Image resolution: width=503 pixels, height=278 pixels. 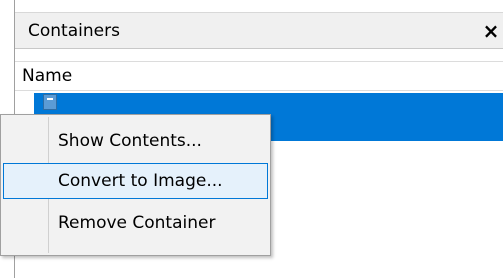 I want to click on panel-titlebar: Containers ×, so click(x=259, y=30).